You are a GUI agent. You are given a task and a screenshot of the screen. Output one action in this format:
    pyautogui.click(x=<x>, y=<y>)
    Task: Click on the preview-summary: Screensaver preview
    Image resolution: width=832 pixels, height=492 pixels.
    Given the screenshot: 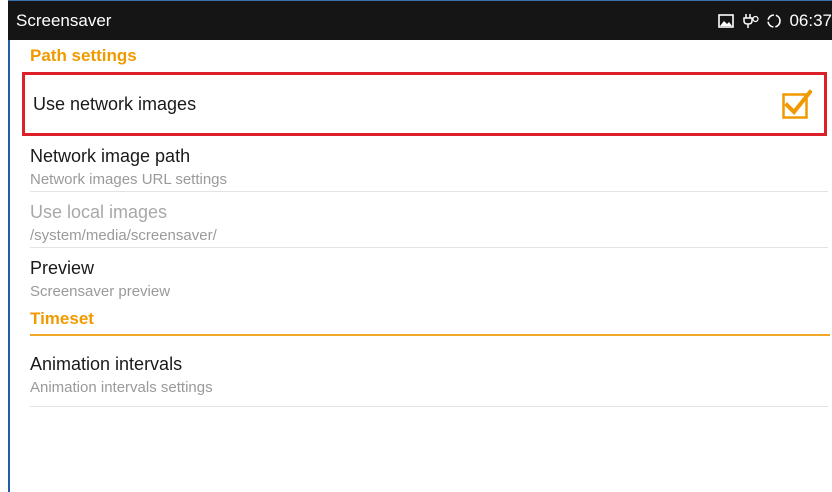 What is the action you would take?
    pyautogui.click(x=100, y=291)
    